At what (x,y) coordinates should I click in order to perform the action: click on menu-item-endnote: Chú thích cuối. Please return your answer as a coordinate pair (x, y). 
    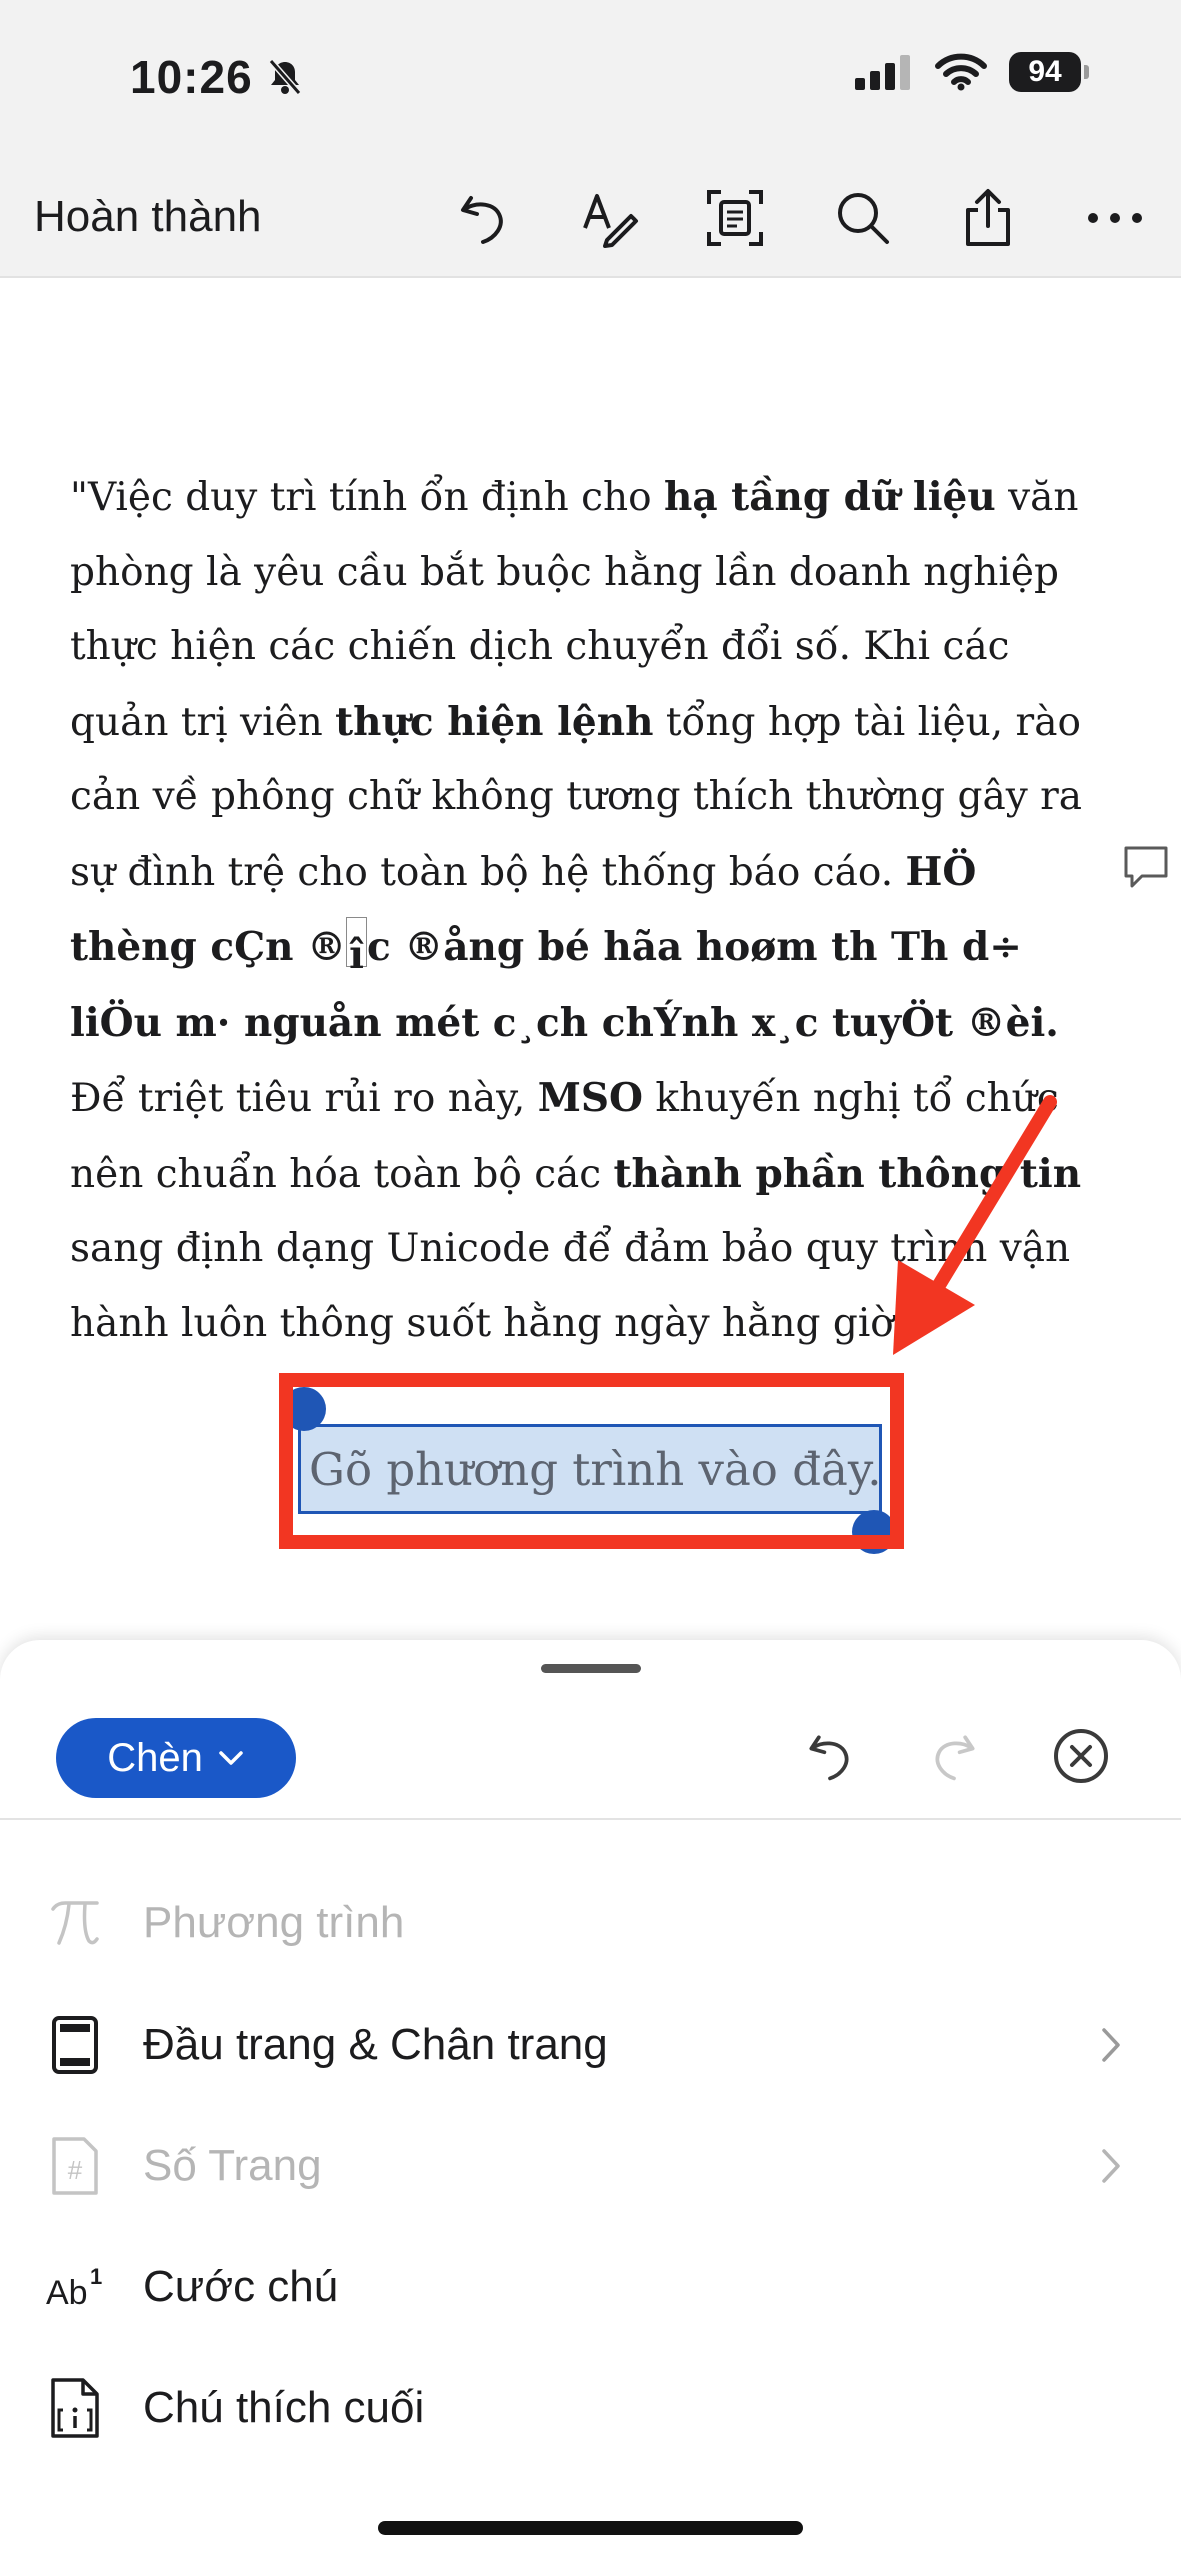
    Looking at the image, I should click on (590, 2408).